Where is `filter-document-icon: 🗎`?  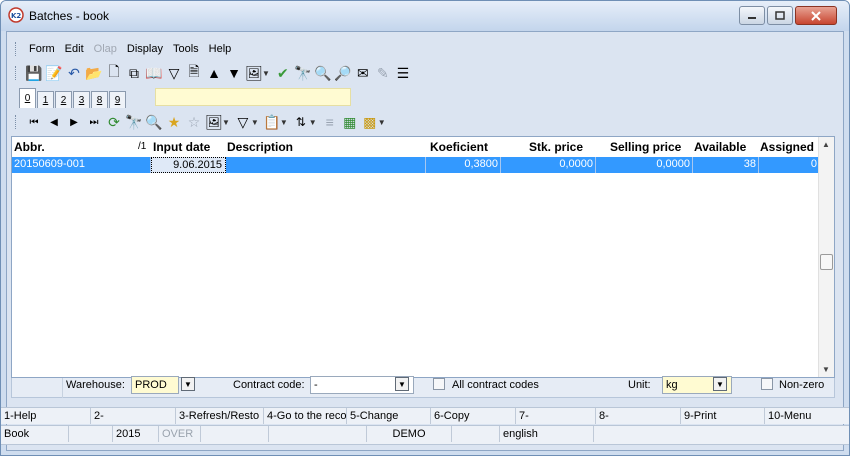 filter-document-icon: 🗎 is located at coordinates (194, 73).